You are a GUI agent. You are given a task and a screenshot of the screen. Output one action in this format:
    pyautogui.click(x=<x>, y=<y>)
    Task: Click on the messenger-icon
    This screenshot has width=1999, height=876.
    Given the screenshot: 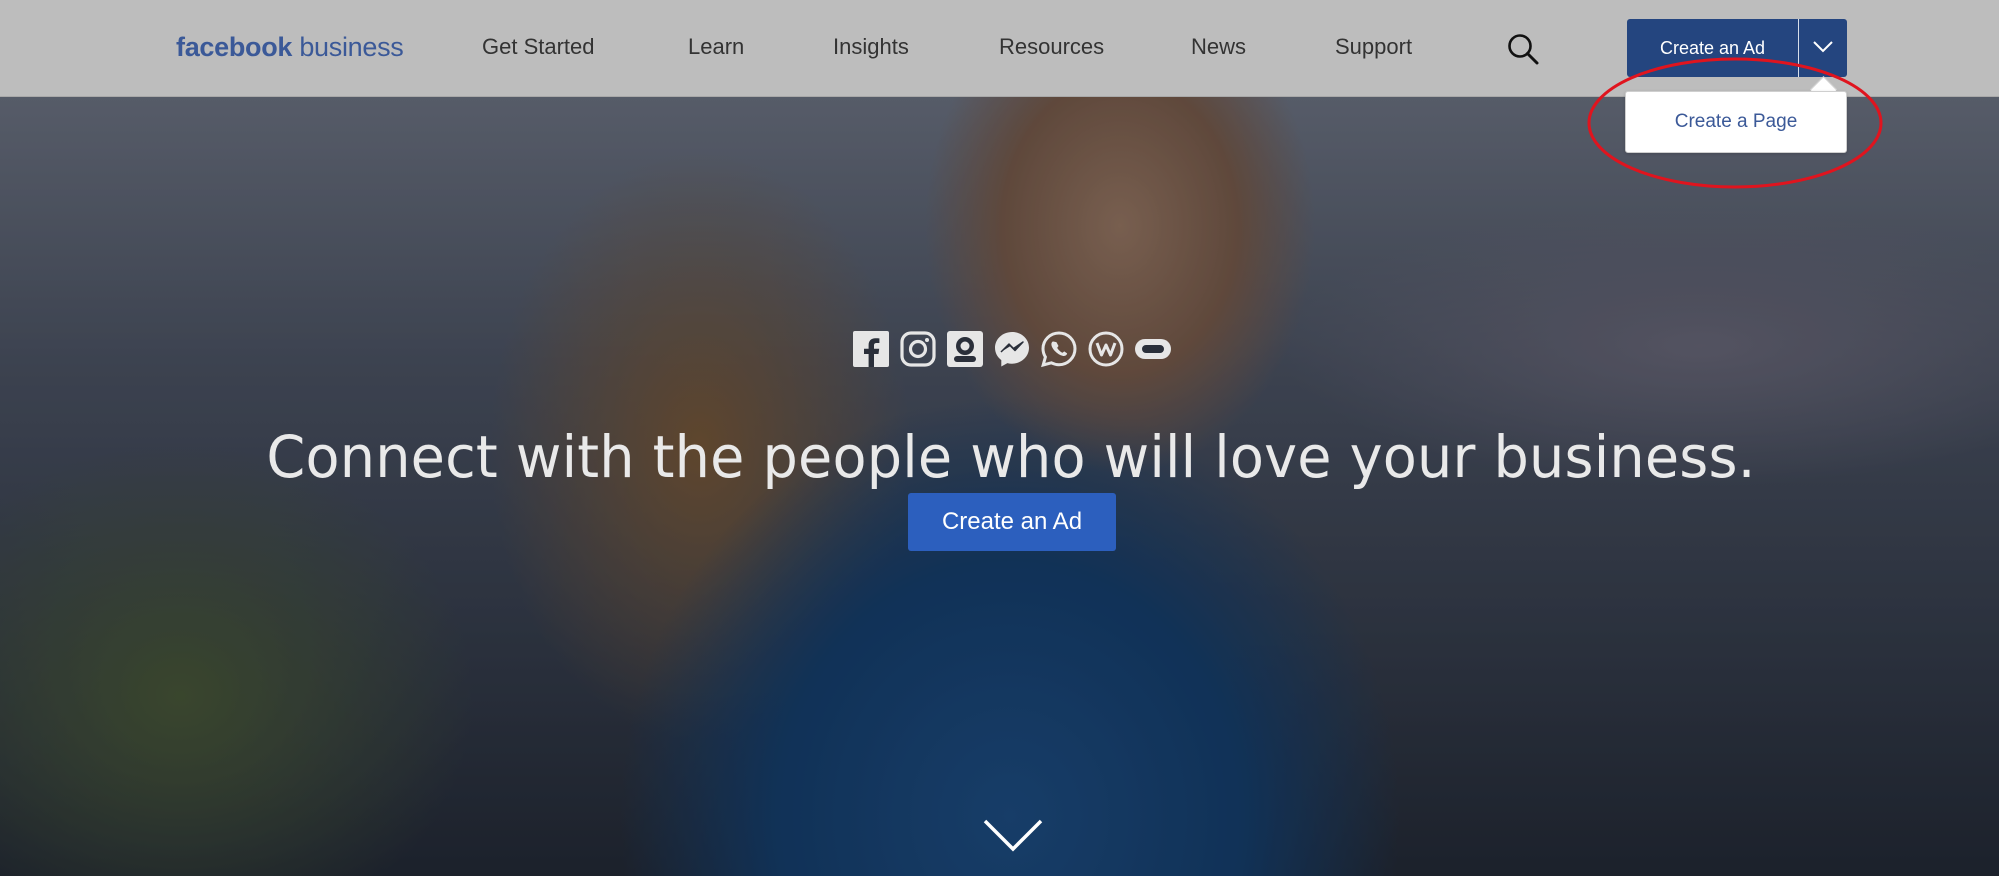 What is the action you would take?
    pyautogui.click(x=1012, y=349)
    